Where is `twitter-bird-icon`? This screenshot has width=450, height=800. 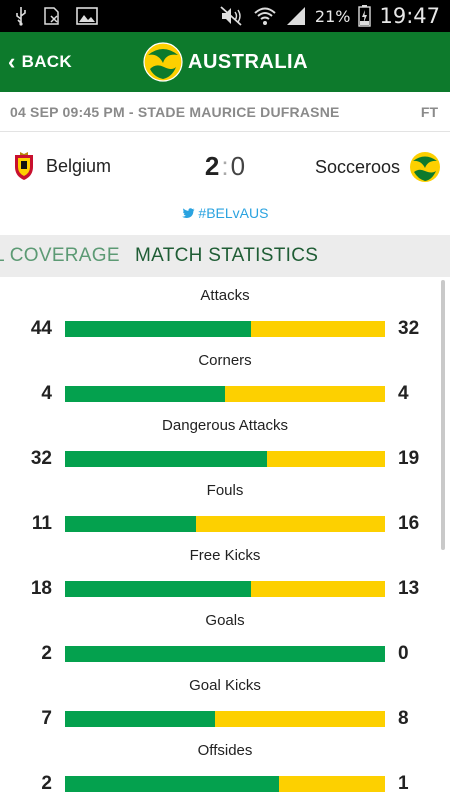
twitter-bird-icon is located at coordinates (187, 213).